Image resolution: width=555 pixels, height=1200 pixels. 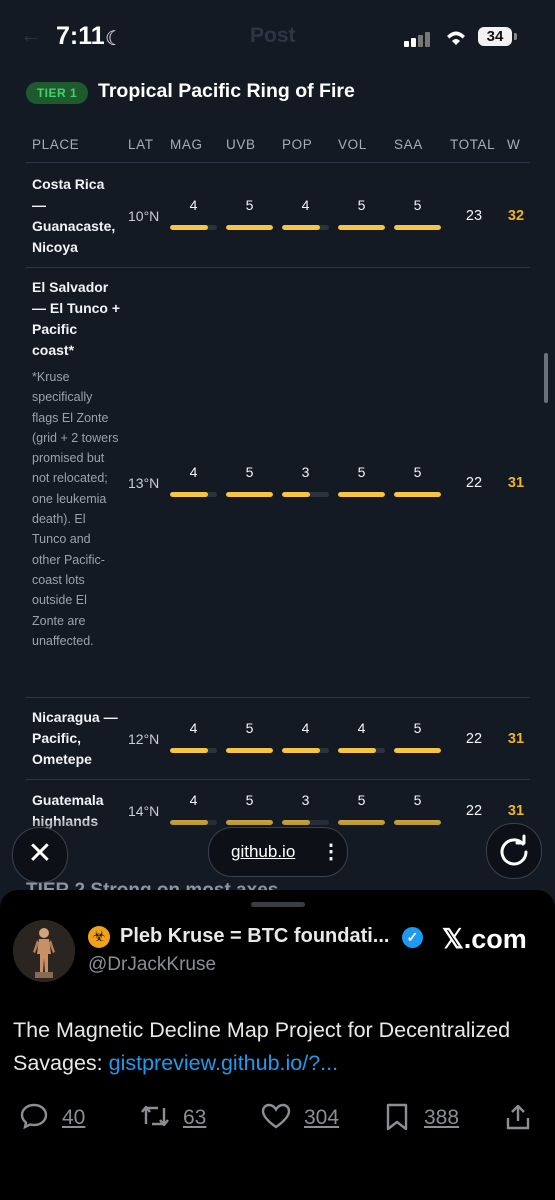 I want to click on tier-title: Tropical Pacific Ring of Fire, so click(x=226, y=91).